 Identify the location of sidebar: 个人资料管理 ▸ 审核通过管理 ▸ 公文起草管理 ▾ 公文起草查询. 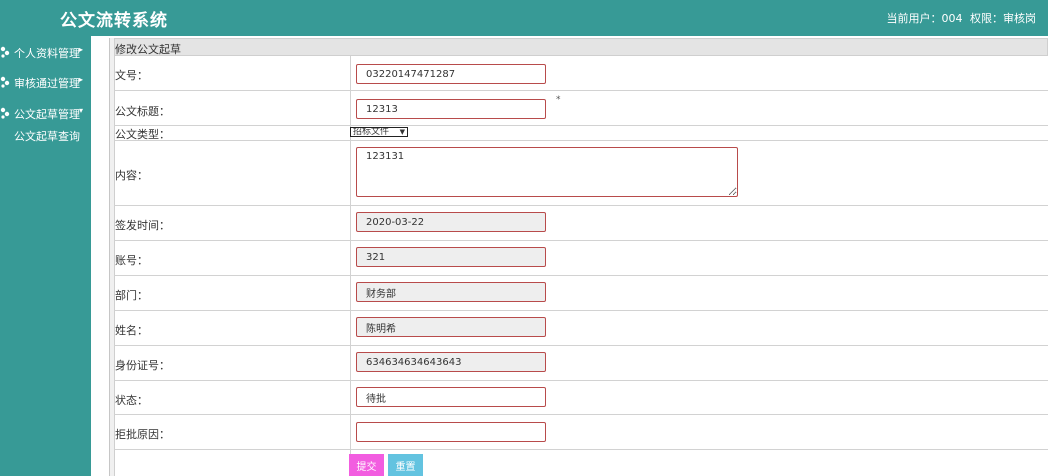
(45, 256).